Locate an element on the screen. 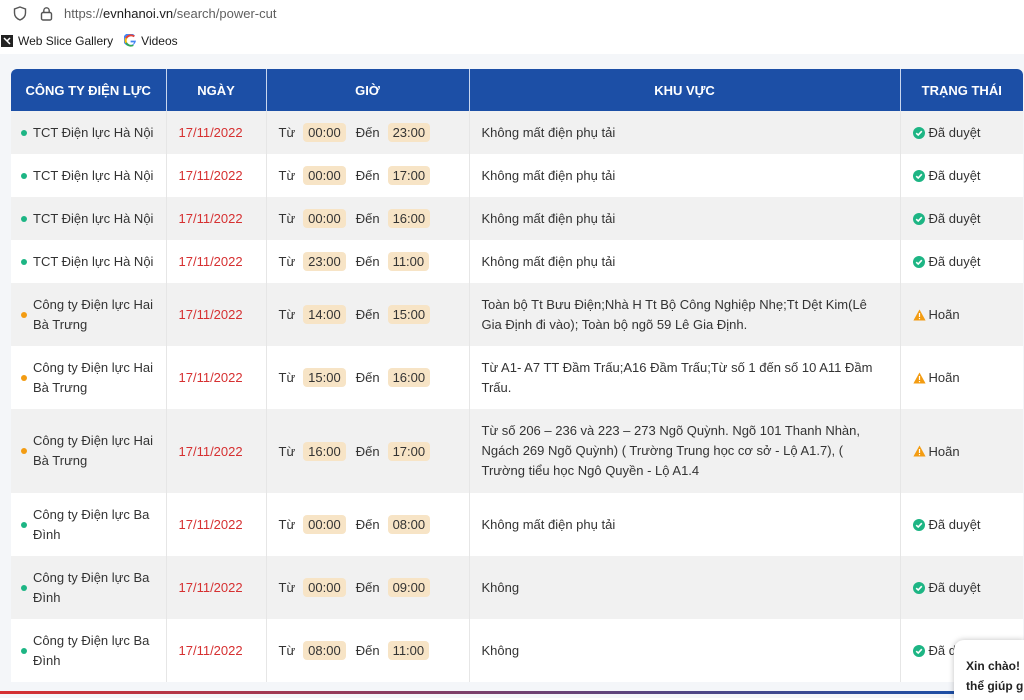  favorite-web-slice-gallery: Web Slice Gallery is located at coordinates (56, 41).